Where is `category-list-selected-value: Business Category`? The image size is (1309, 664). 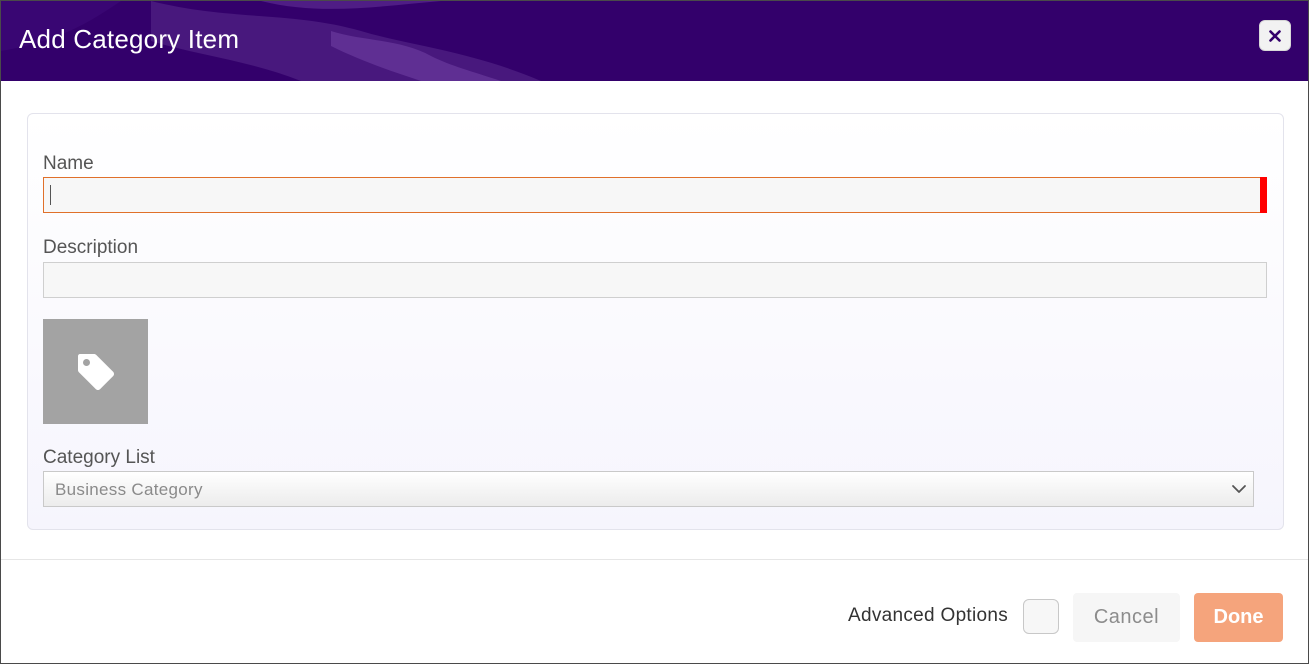 category-list-selected-value: Business Category is located at coordinates (129, 489).